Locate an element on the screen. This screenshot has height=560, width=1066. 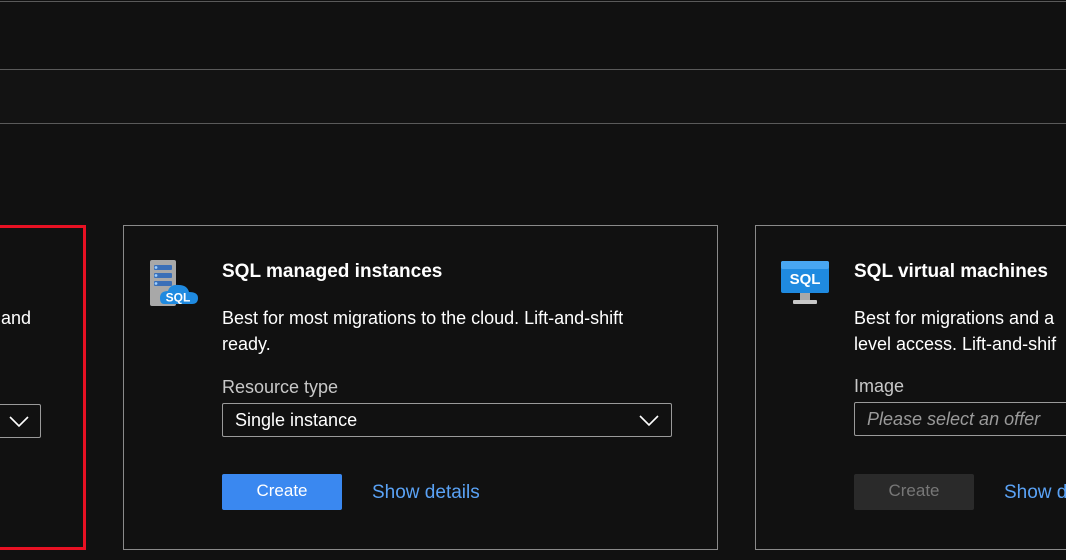
card-description-line-2: level access. Lift-and-shif is located at coordinates (955, 344).